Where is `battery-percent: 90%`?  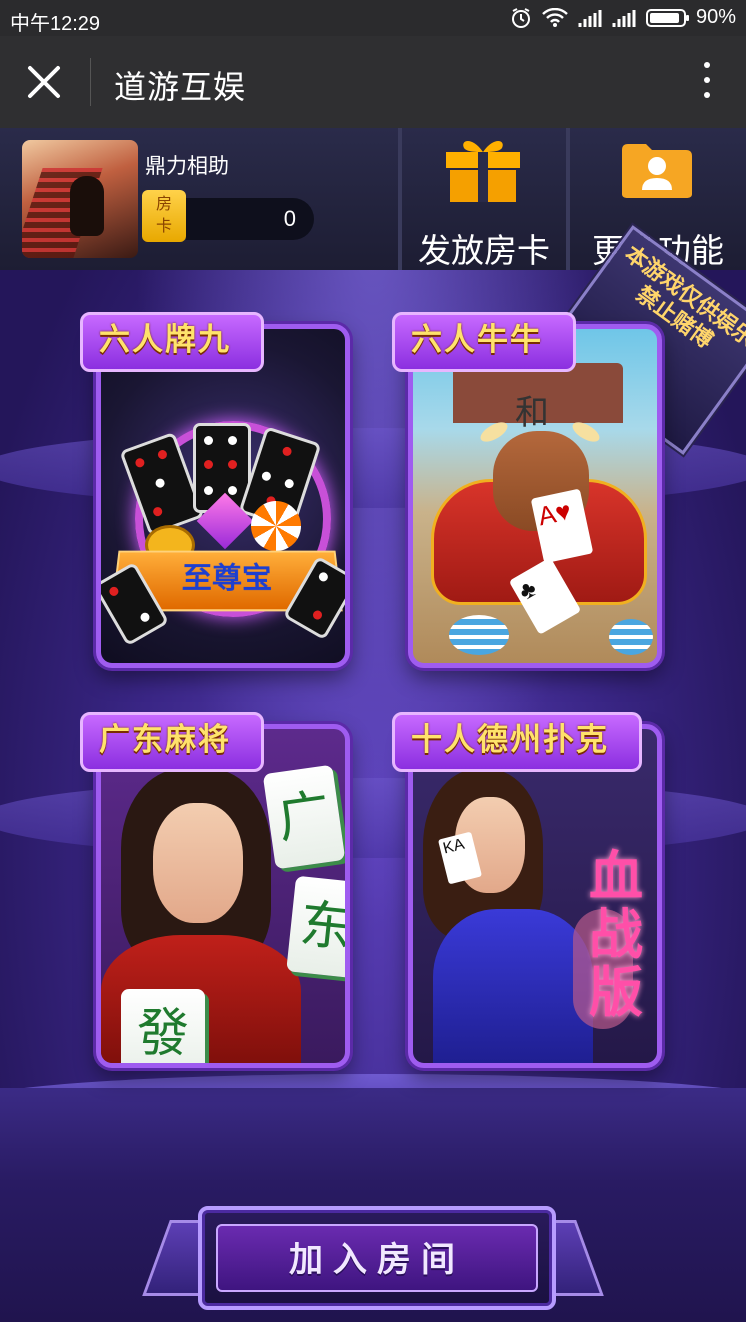
battery-percent: 90% is located at coordinates (716, 17).